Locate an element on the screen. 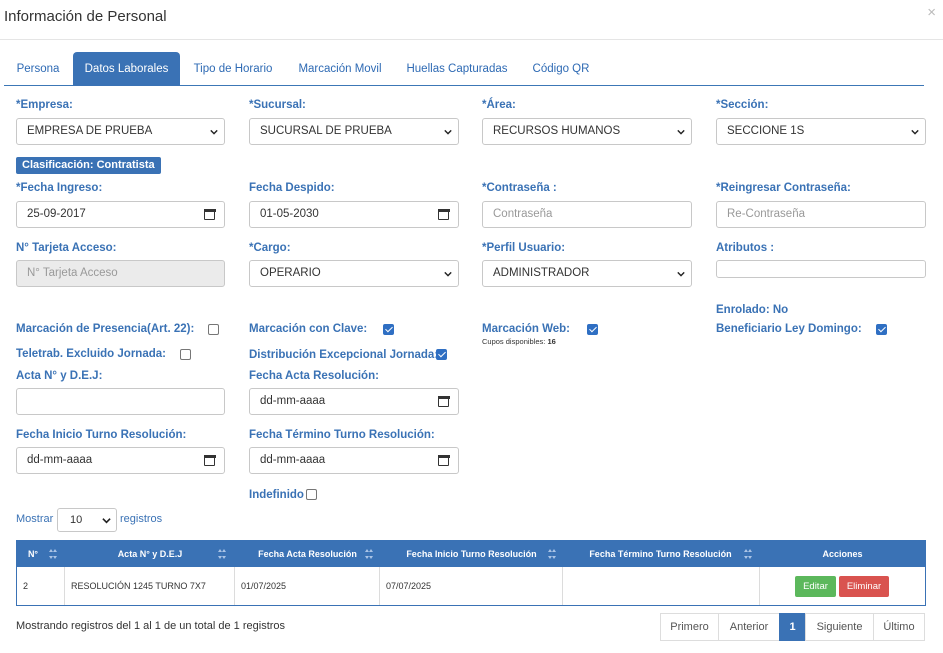 This screenshot has height=653, width=943. fecha-despido-value: 01-05-2030 is located at coordinates (289, 214).